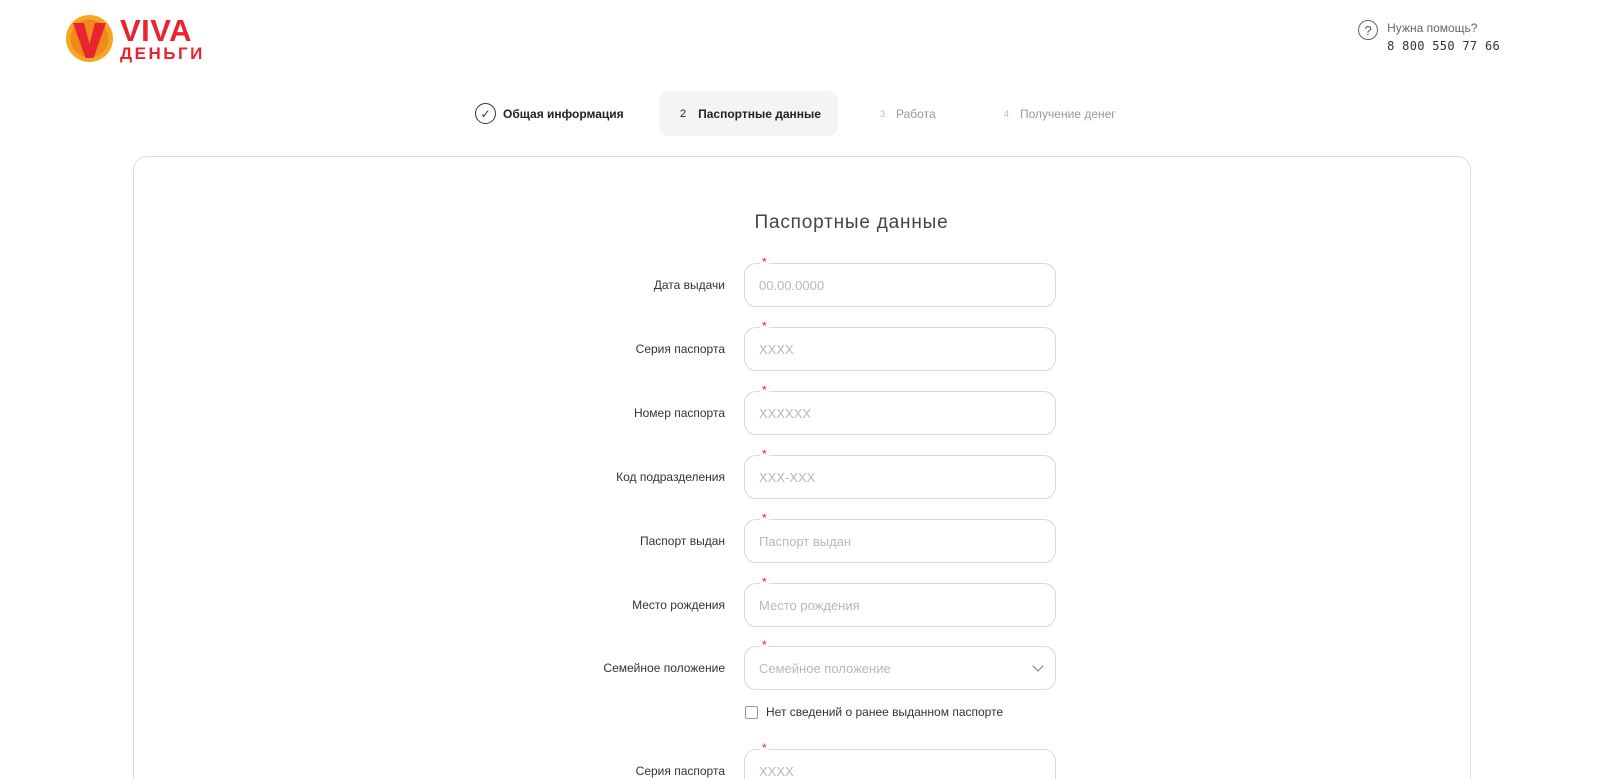  Describe the element at coordinates (885, 712) in the screenshot. I see `checkbox-label: Нет сведений о ранее выданном паспорте` at that location.